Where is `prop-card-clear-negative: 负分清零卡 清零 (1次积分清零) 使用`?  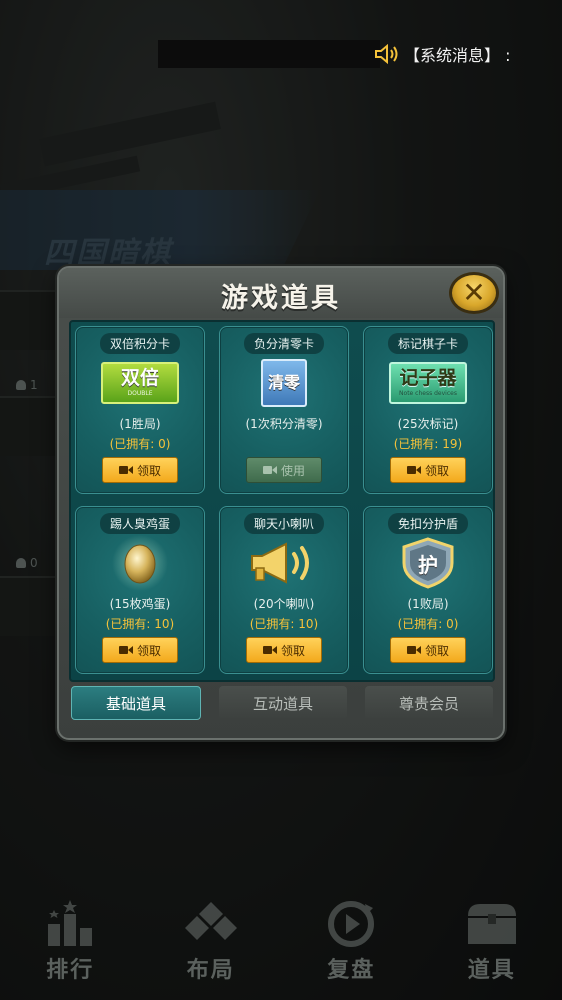 prop-card-clear-negative: 负分清零卡 清零 (1次积分清零) 使用 is located at coordinates (284, 410).